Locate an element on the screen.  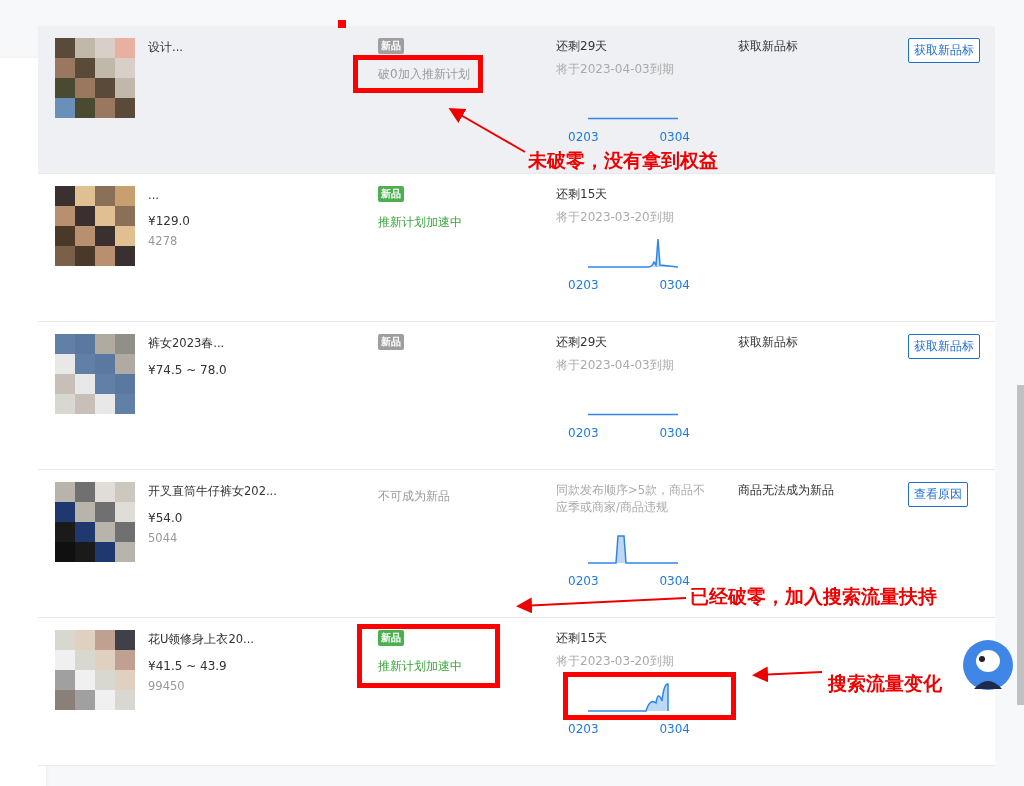
product-price: ¥74.5 ~ 78.0 is located at coordinates (187, 370).